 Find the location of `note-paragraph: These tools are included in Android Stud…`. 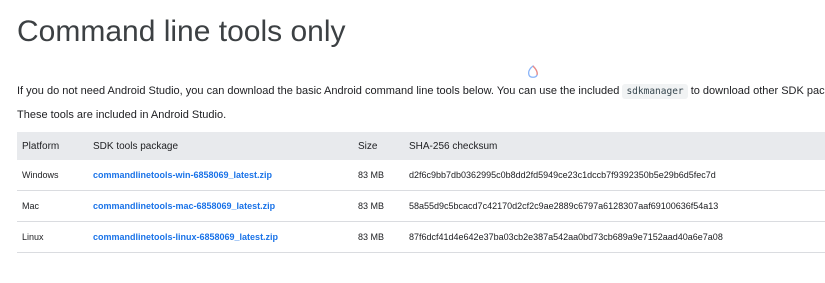

note-paragraph: These tools are included in Android Stud… is located at coordinates (122, 115).